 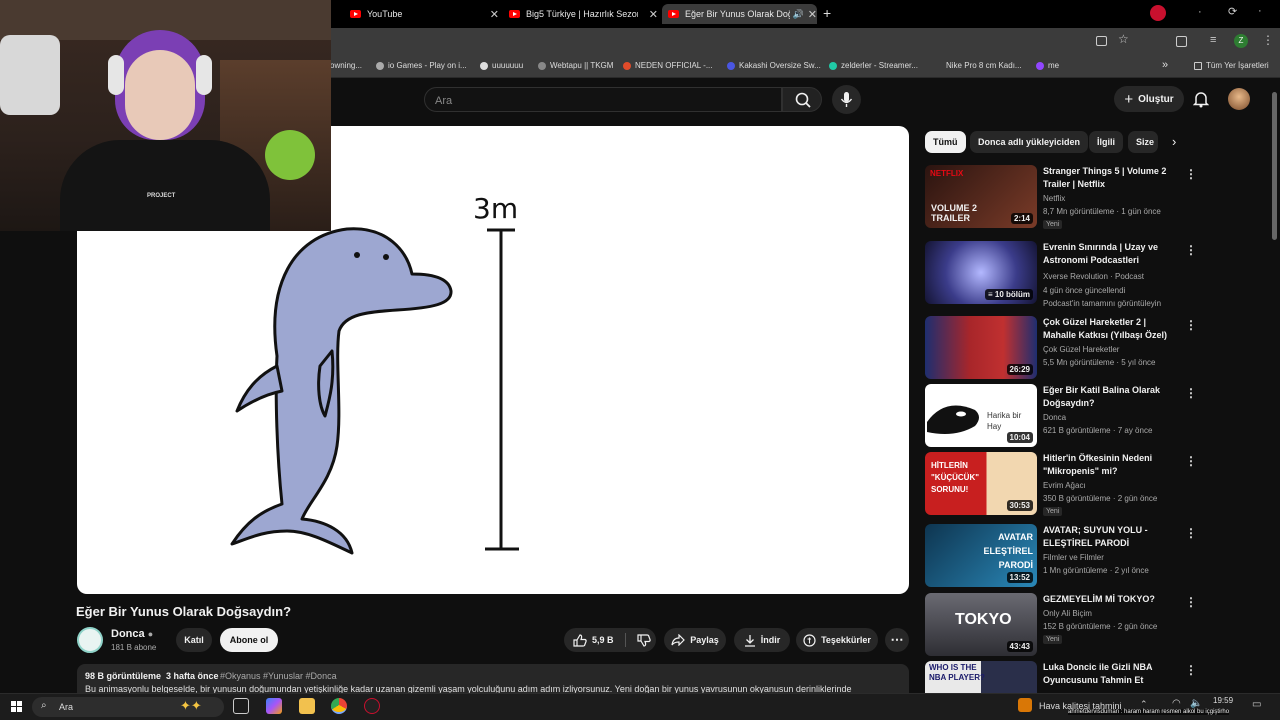 What do you see at coordinates (625, 640) in the screenshot?
I see `divider` at bounding box center [625, 640].